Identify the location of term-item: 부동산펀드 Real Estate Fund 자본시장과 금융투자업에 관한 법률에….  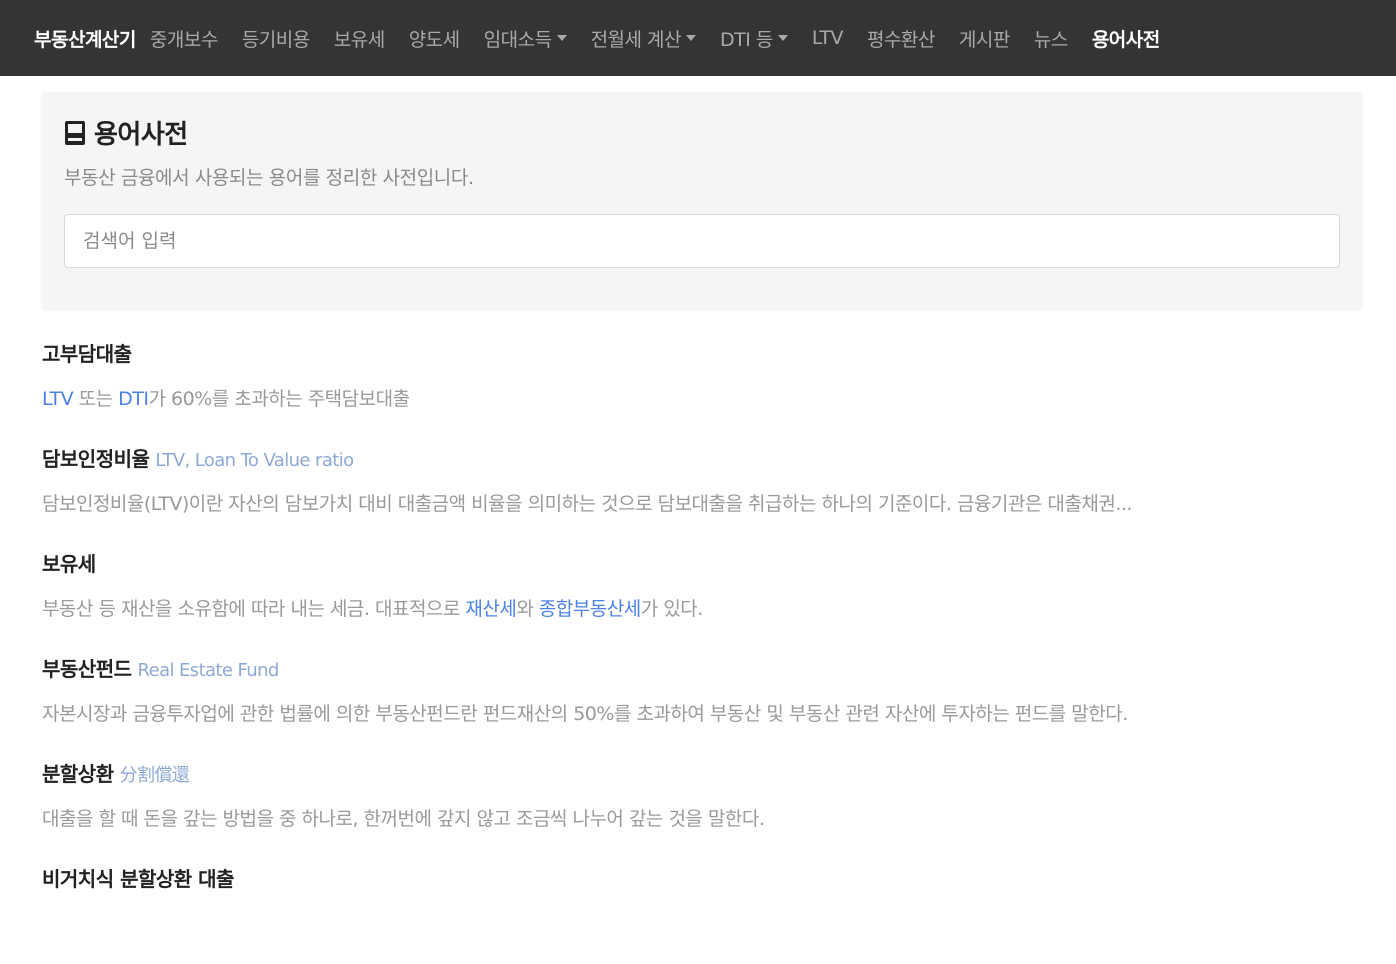
(702, 701).